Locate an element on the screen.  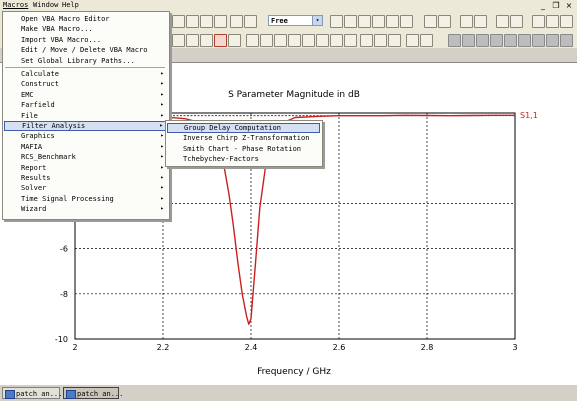
menu-item-file: File ▸ is located at coordinates (85, 116).